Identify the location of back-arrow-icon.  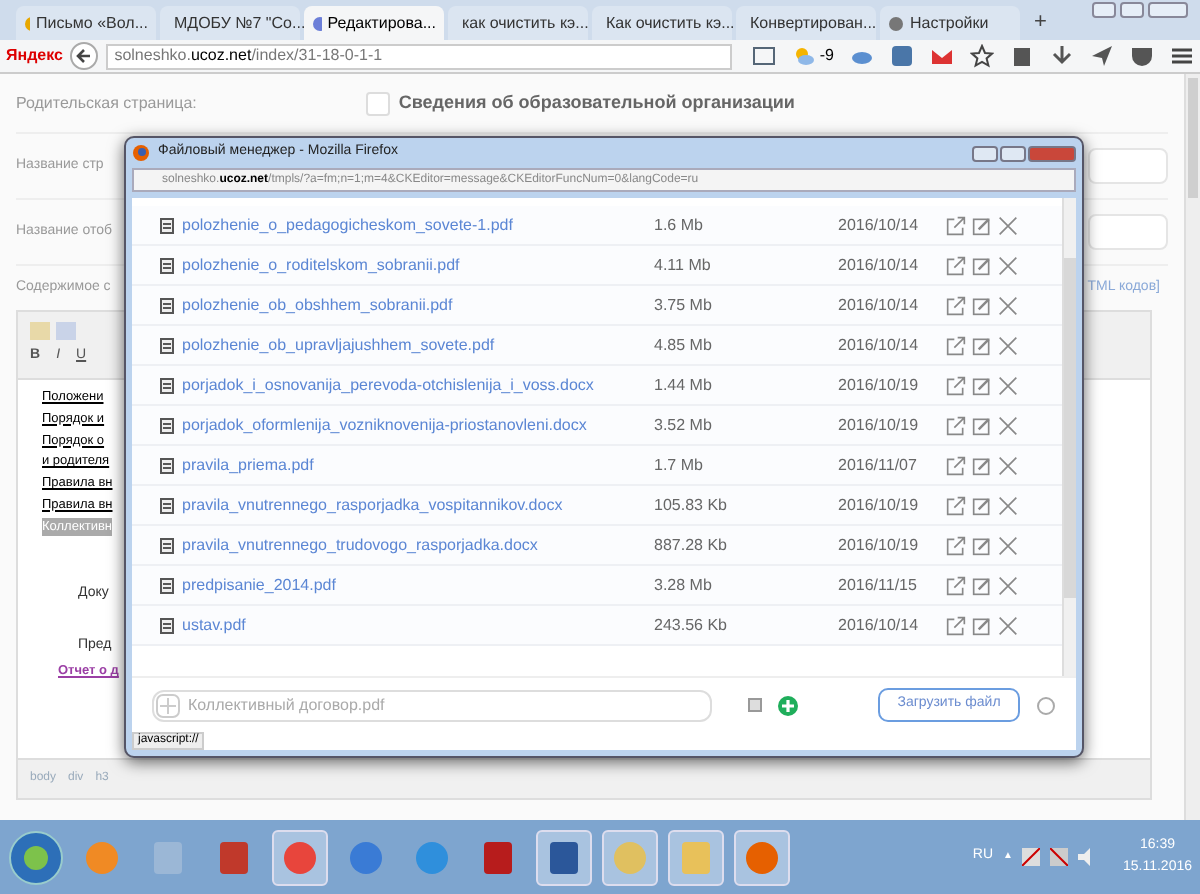
(84, 56).